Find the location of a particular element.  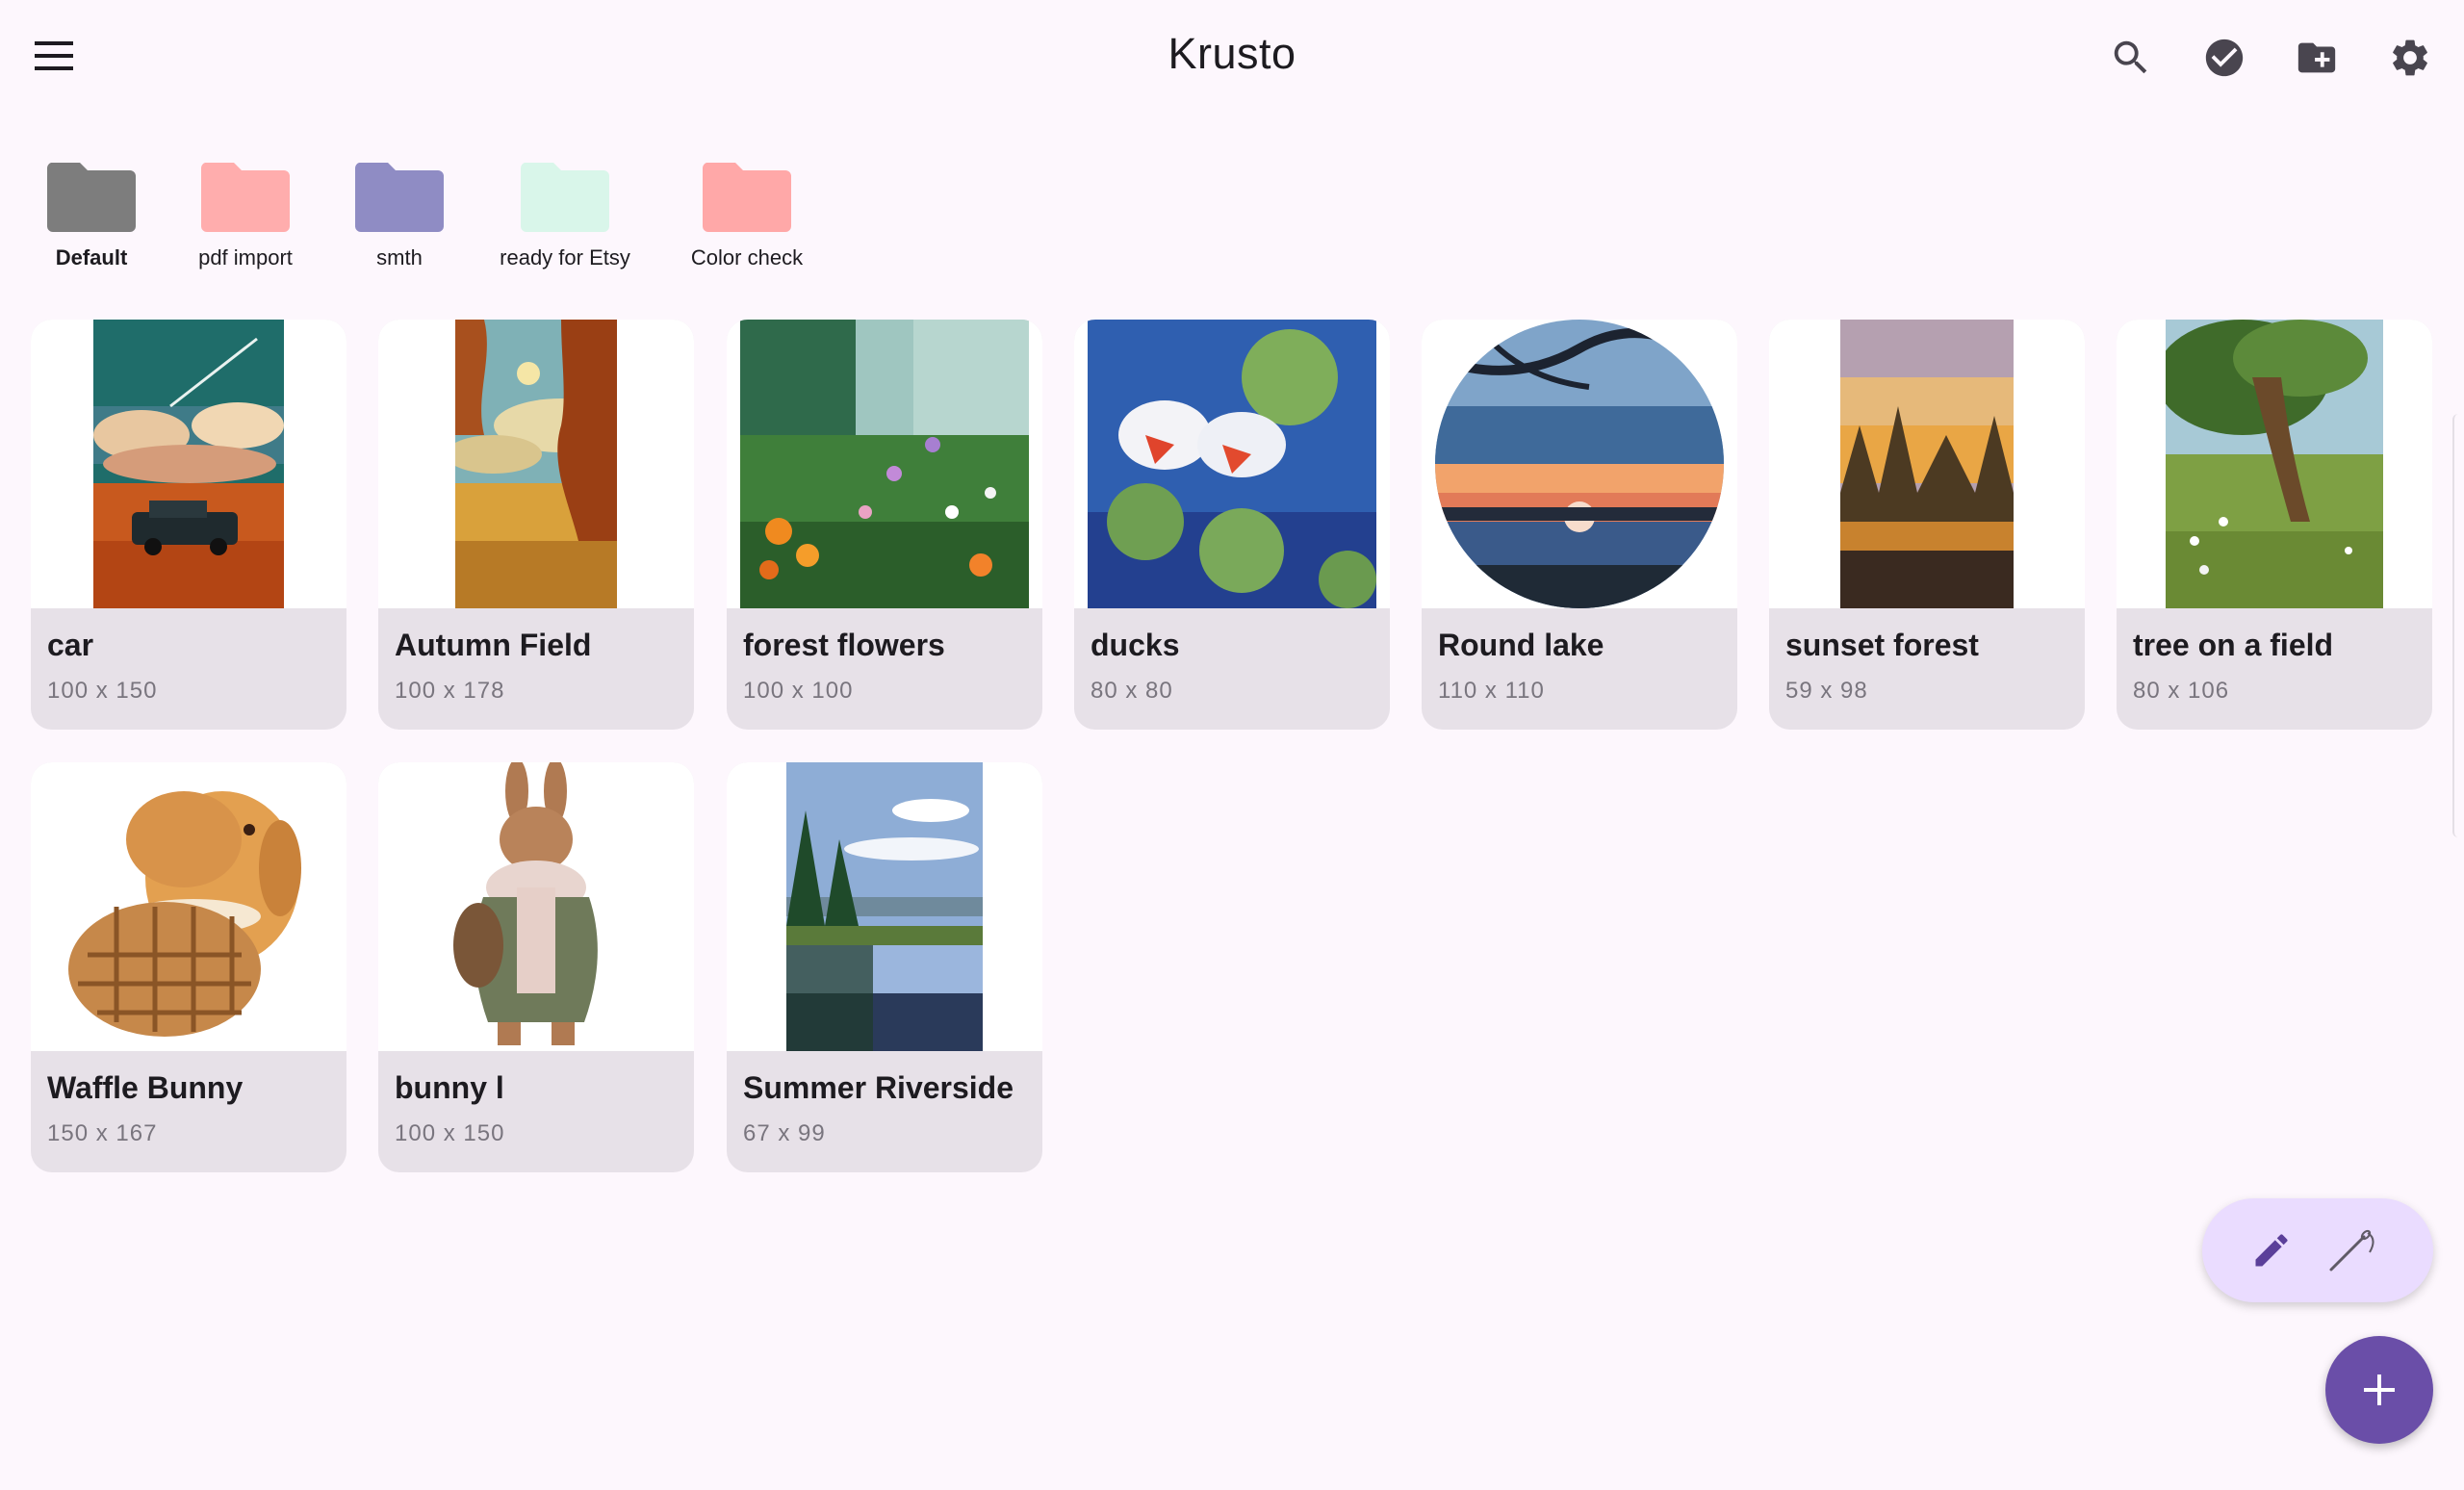

folder-label: ready for Etsy is located at coordinates (565, 257).